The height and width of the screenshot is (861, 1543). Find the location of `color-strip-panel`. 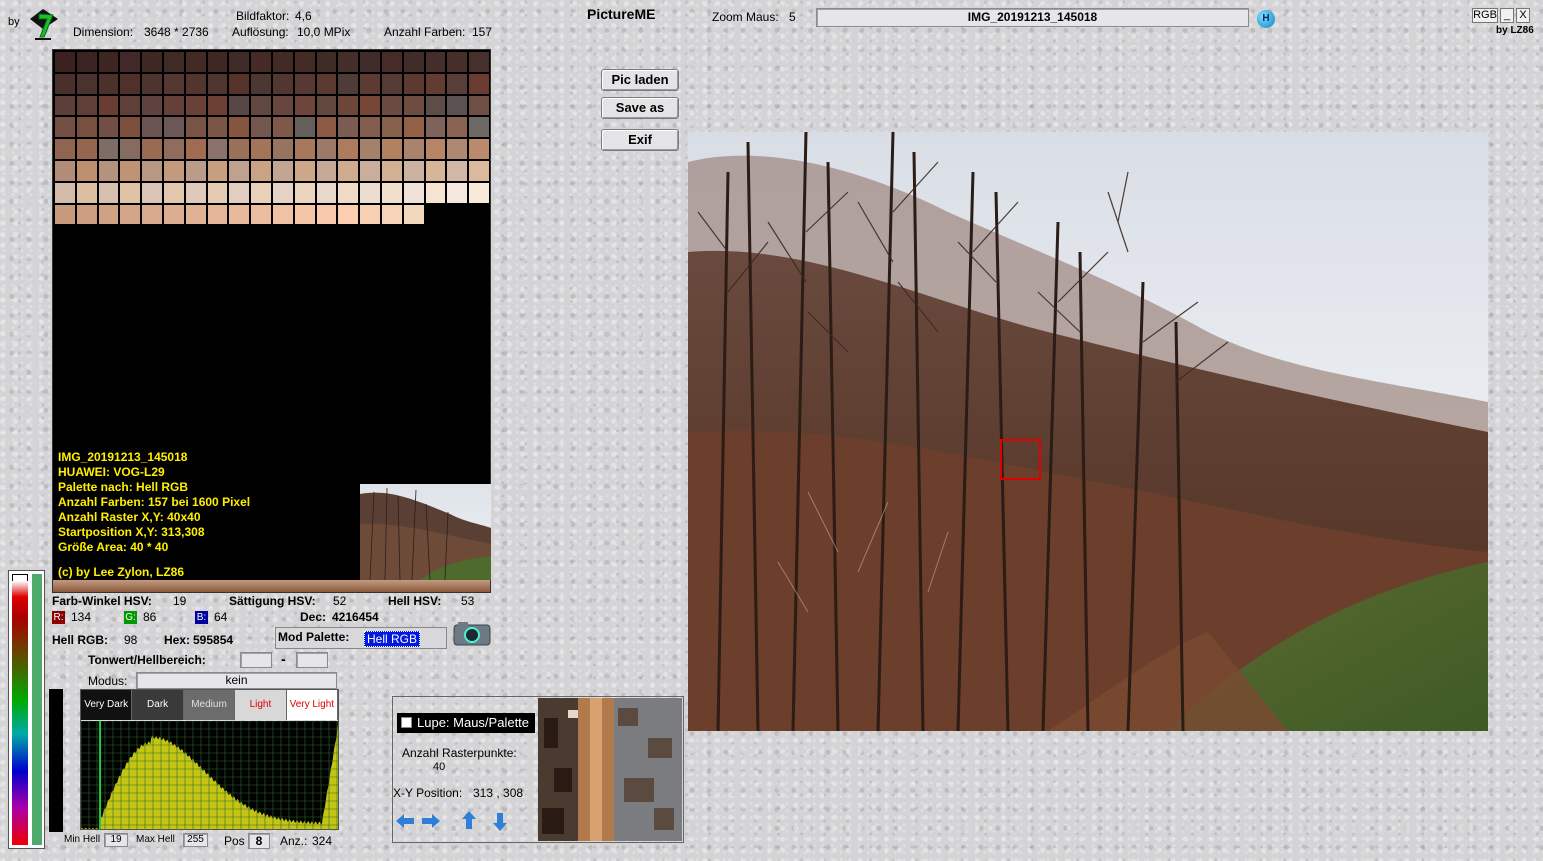

color-strip-panel is located at coordinates (26, 709).